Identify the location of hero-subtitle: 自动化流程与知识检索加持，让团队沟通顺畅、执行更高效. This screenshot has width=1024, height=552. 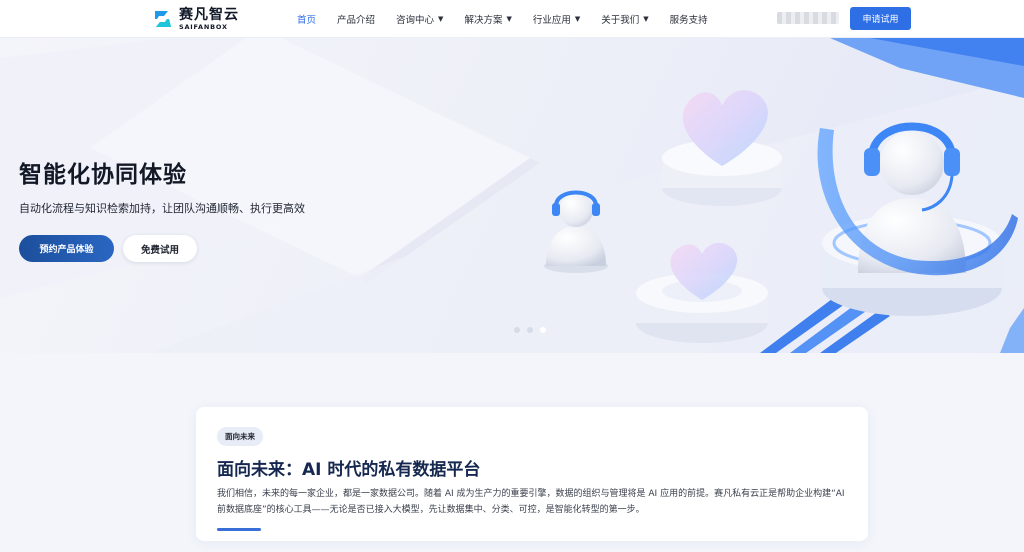
(162, 208).